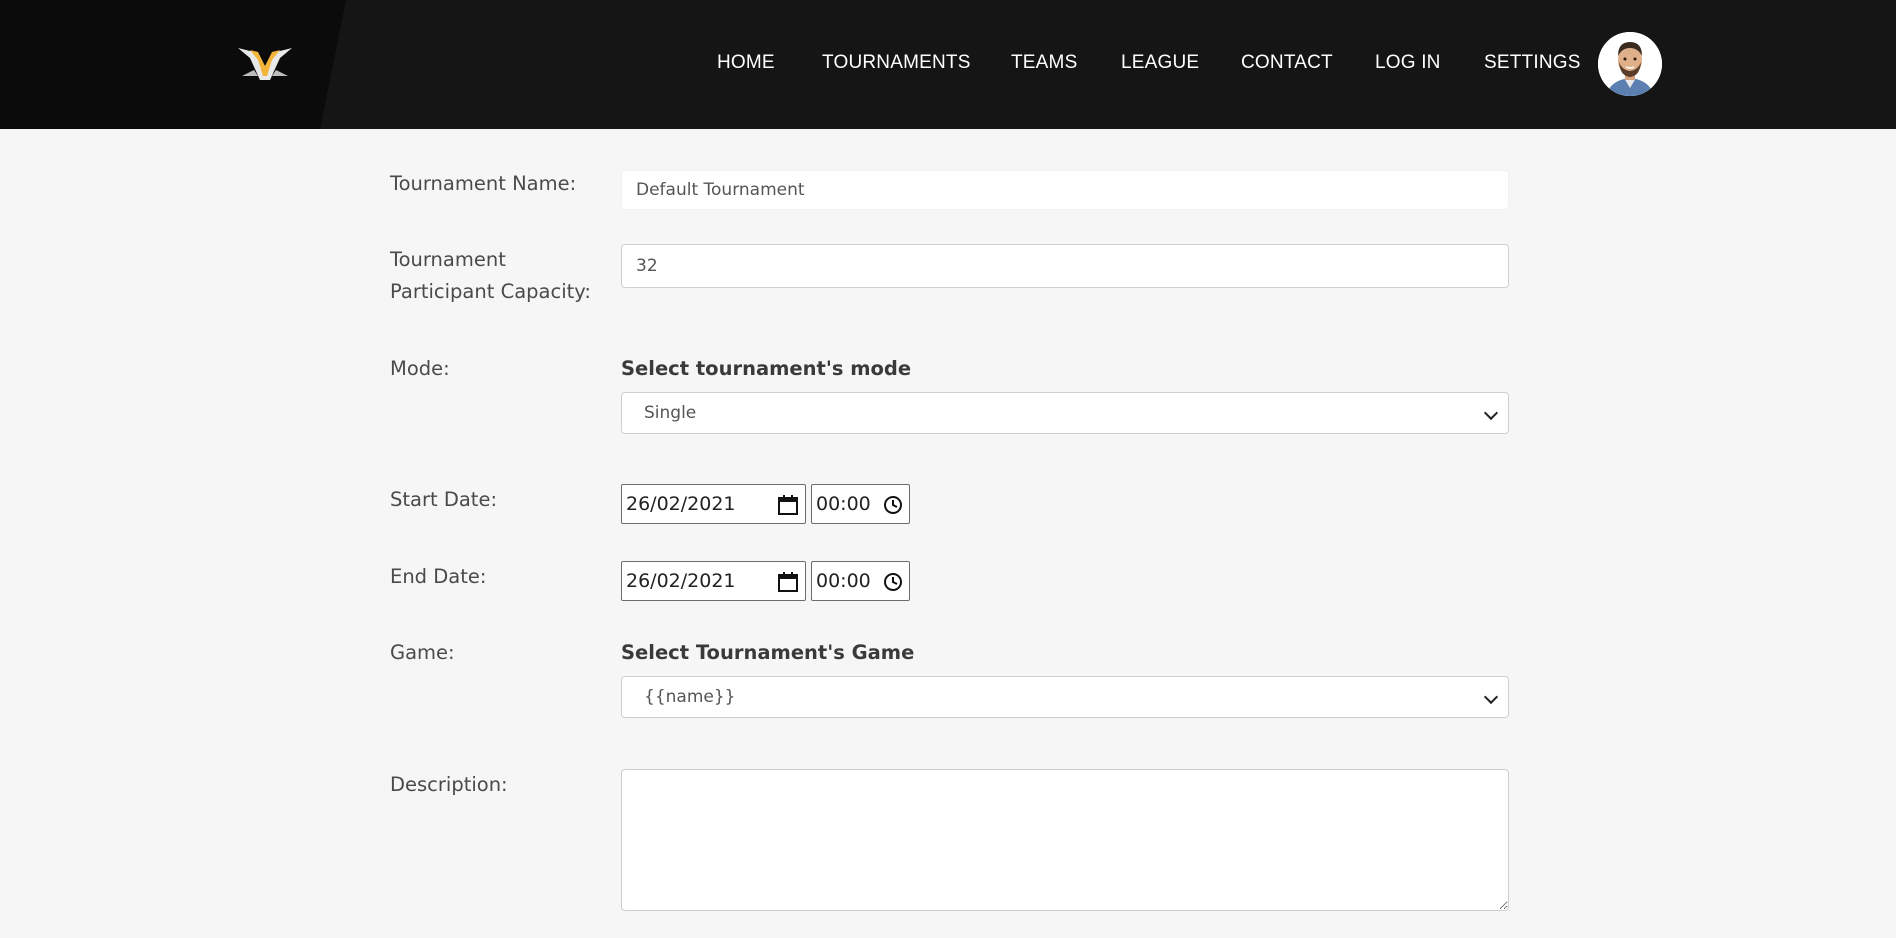 The image size is (1896, 938). What do you see at coordinates (1065, 413) in the screenshot?
I see `mode-select: Single` at bounding box center [1065, 413].